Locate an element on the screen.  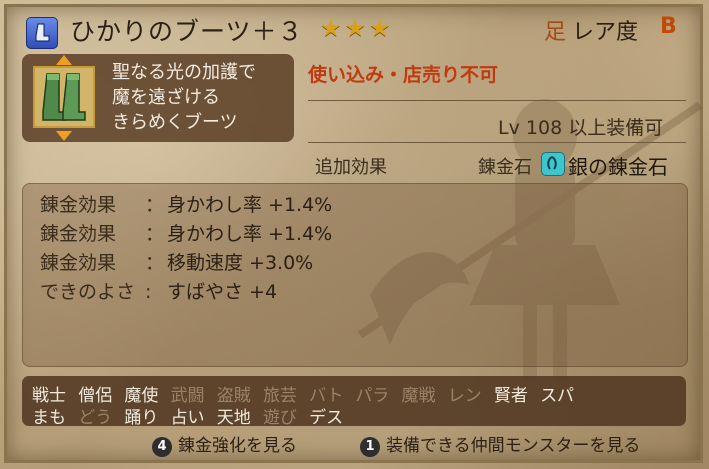
boot-category-icon is located at coordinates (42, 33).